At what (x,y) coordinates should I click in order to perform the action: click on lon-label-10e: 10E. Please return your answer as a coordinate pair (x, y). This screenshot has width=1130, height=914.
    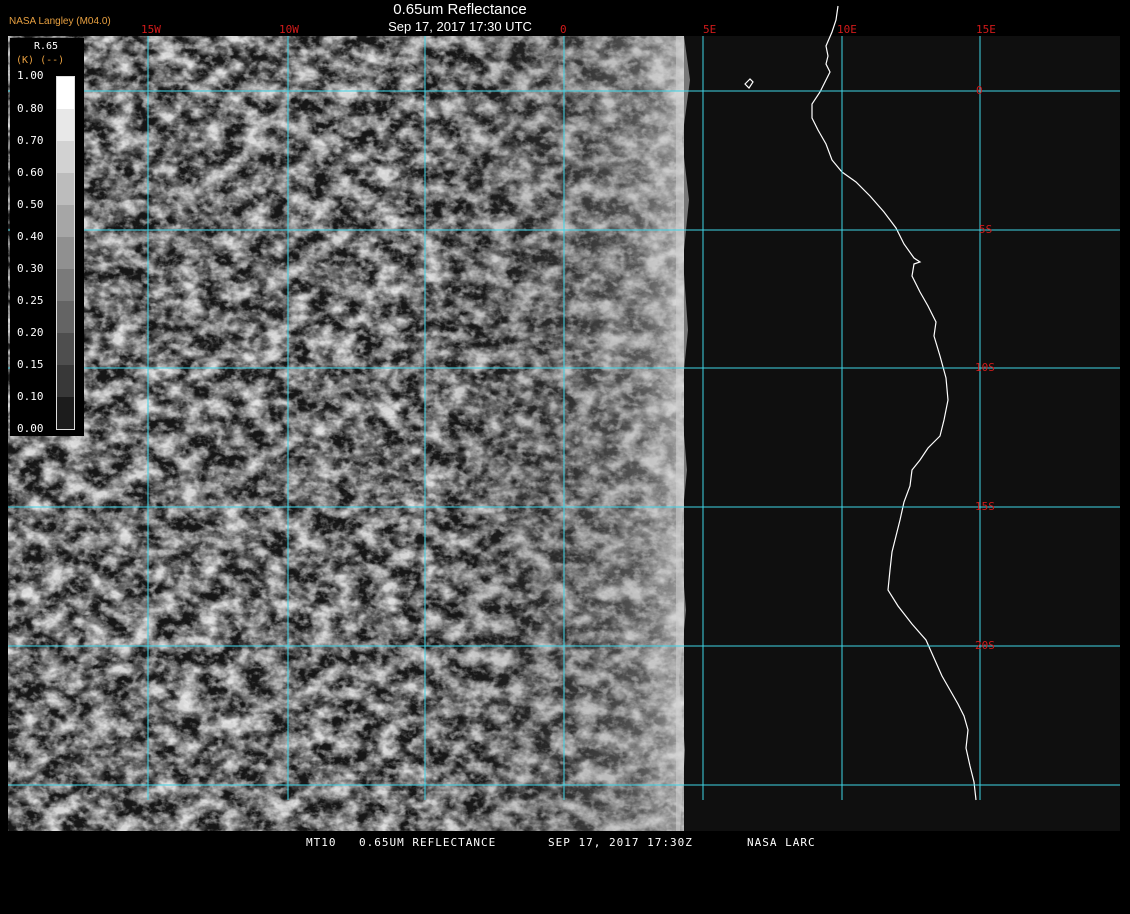
    Looking at the image, I should click on (847, 29).